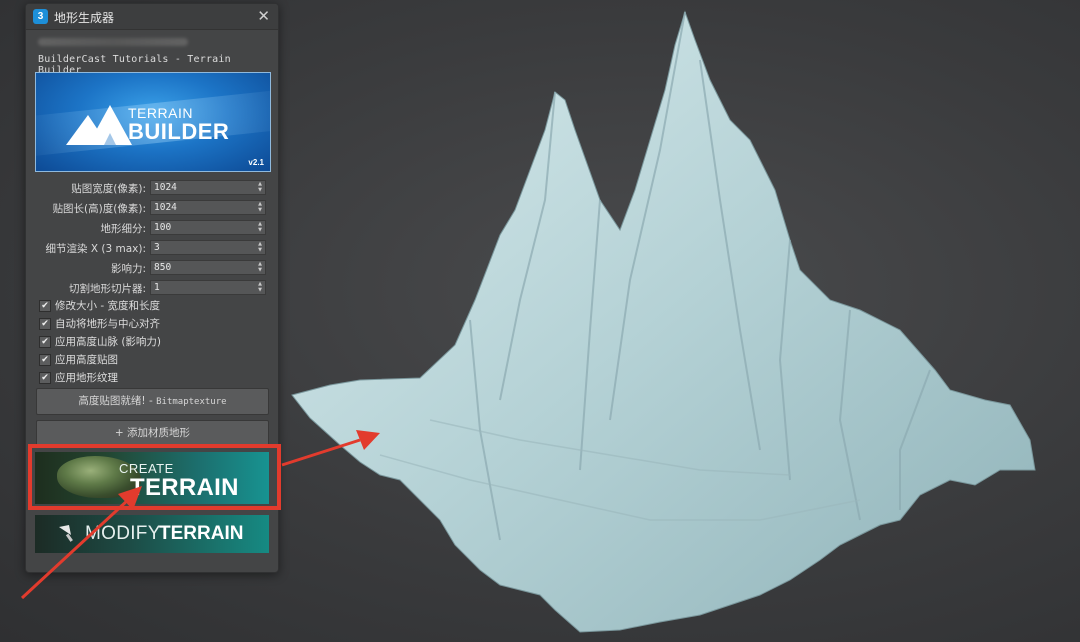 This screenshot has width=1080, height=642. What do you see at coordinates (321, 452) in the screenshot?
I see `arrow-to-terrain` at bounding box center [321, 452].